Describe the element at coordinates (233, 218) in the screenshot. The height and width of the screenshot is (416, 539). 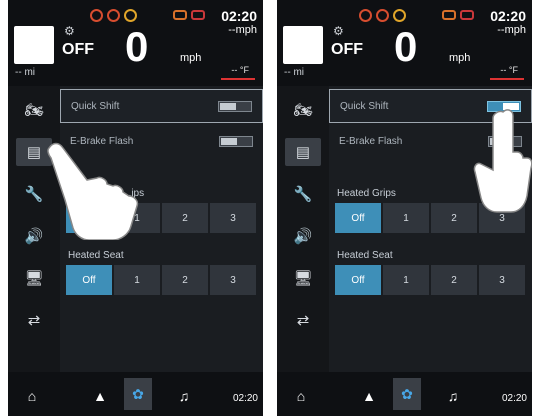
I see `heated-grips-option-3: 3` at that location.